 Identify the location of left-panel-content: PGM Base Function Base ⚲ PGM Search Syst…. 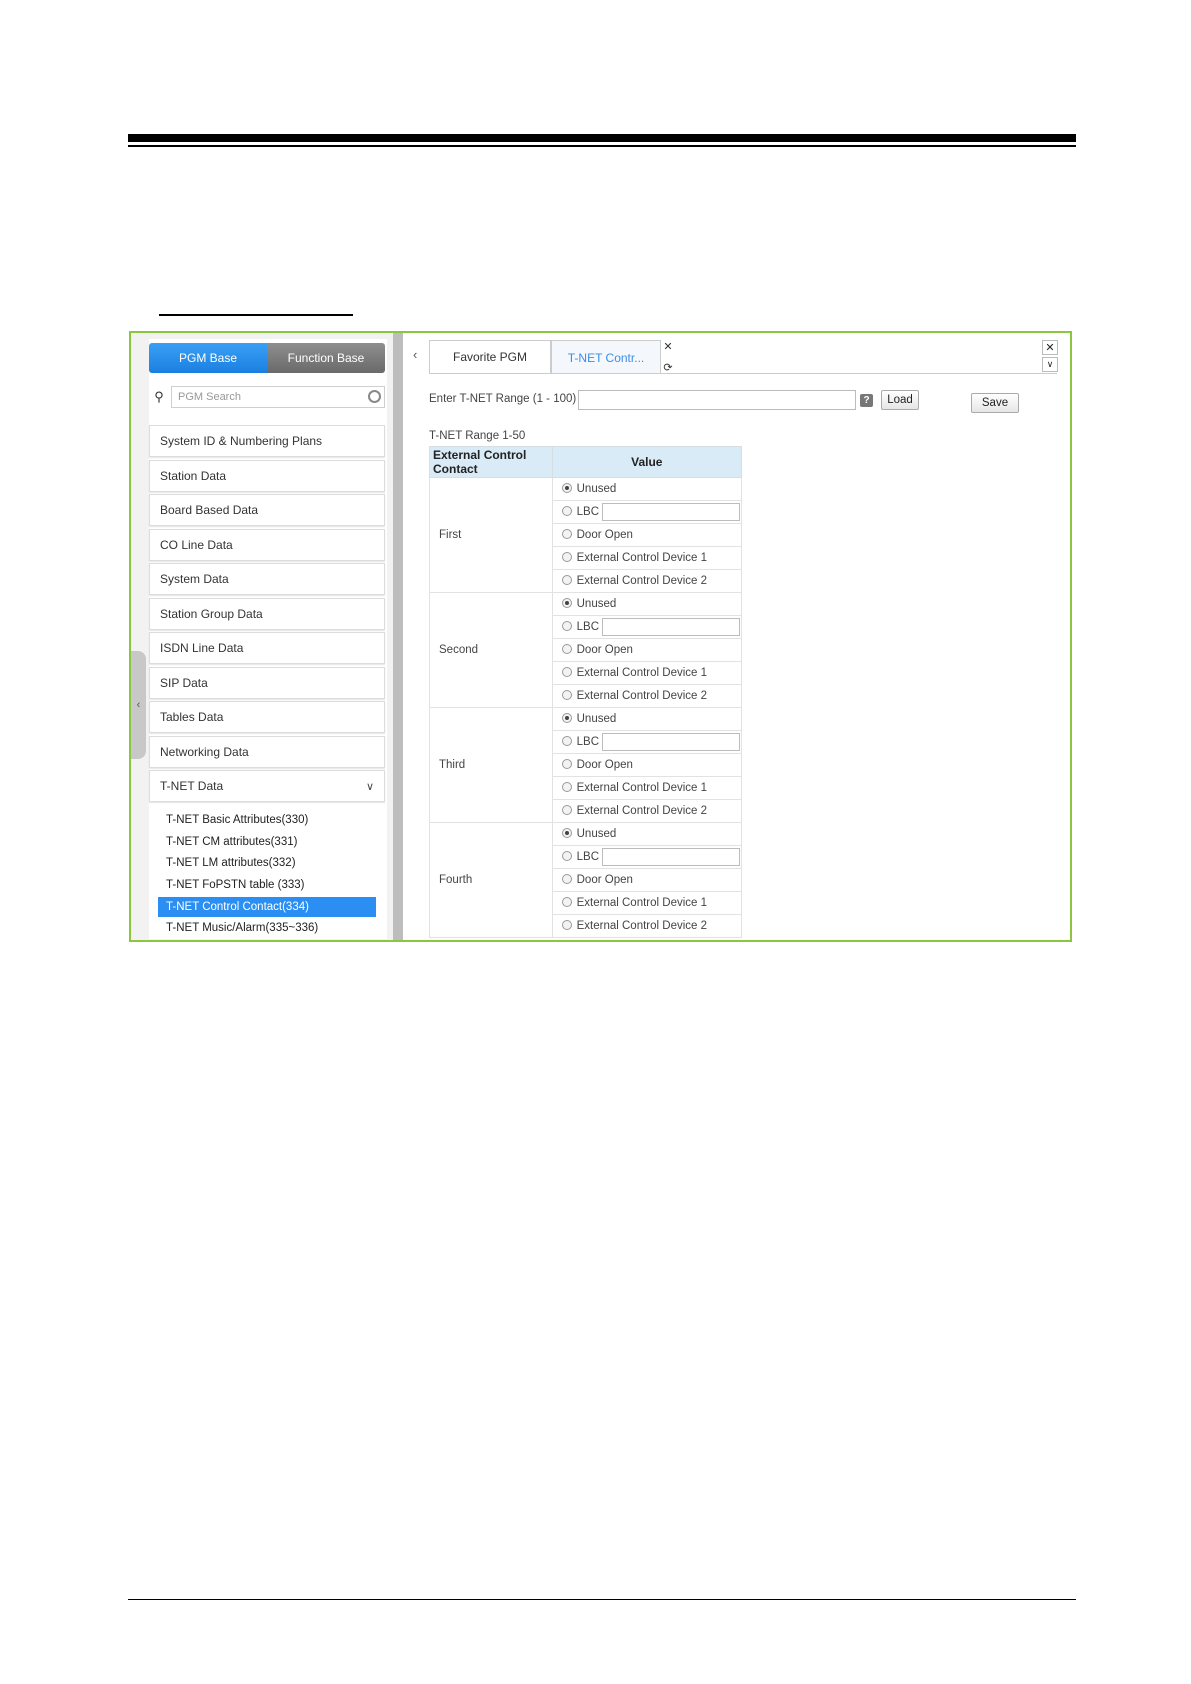
(268, 639).